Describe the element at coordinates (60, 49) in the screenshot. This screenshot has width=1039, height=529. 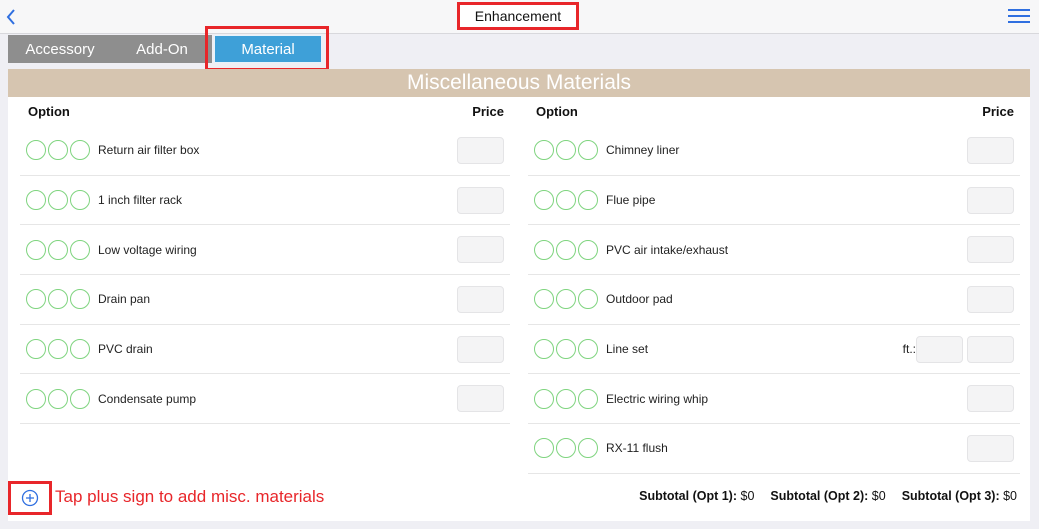
I see `tab-accessory: Accessory` at that location.